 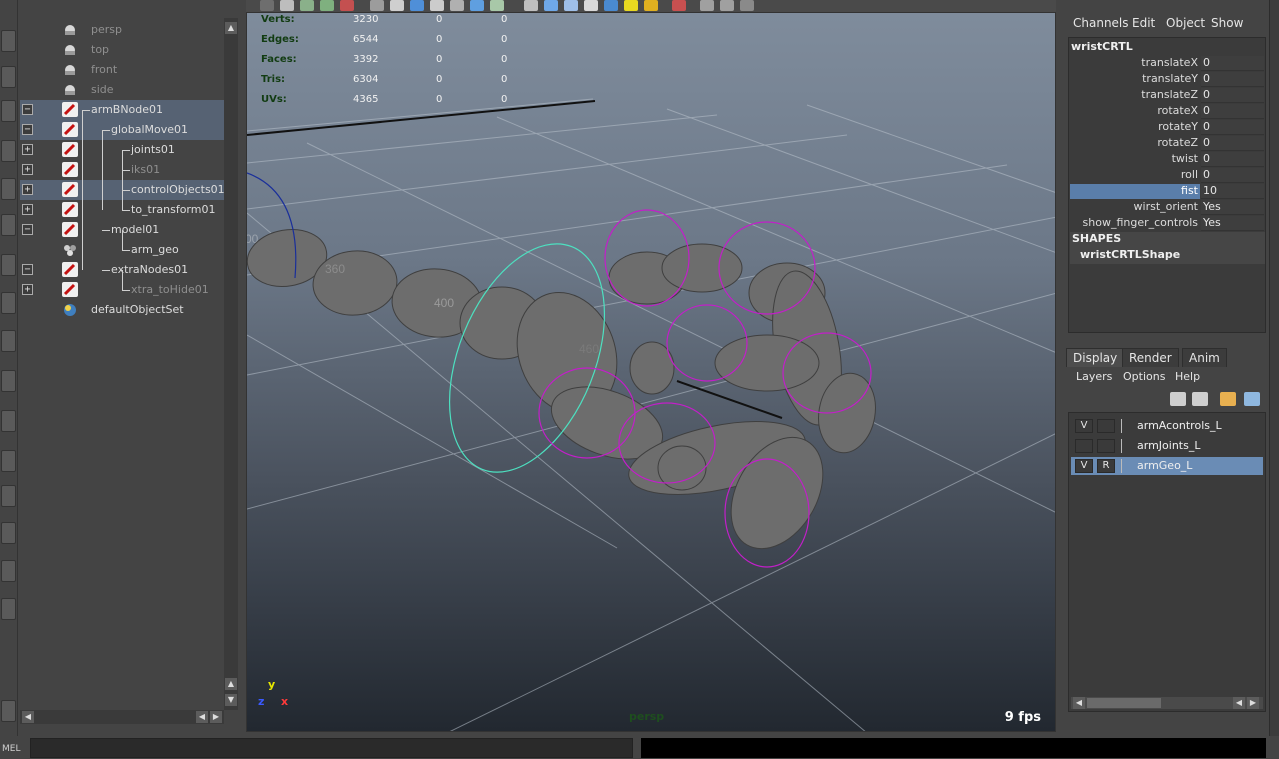 I want to click on display-blue-cube-icon, so click(x=551, y=5).